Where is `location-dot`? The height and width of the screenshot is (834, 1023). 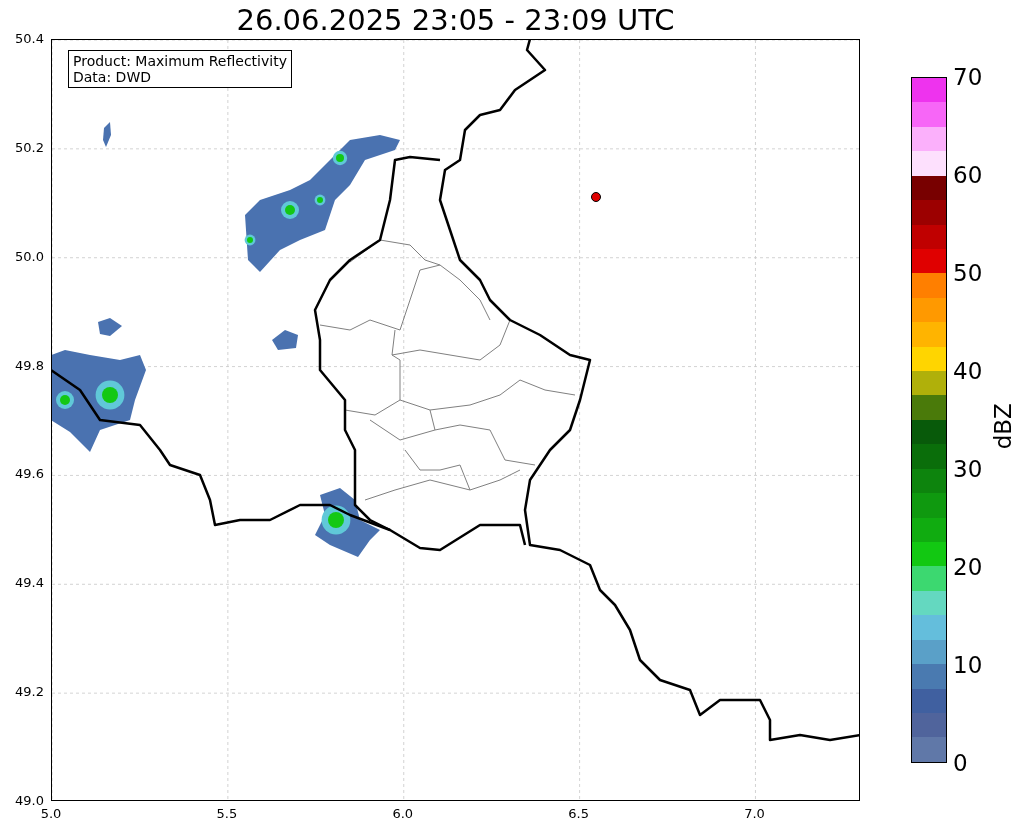 location-dot is located at coordinates (596, 197).